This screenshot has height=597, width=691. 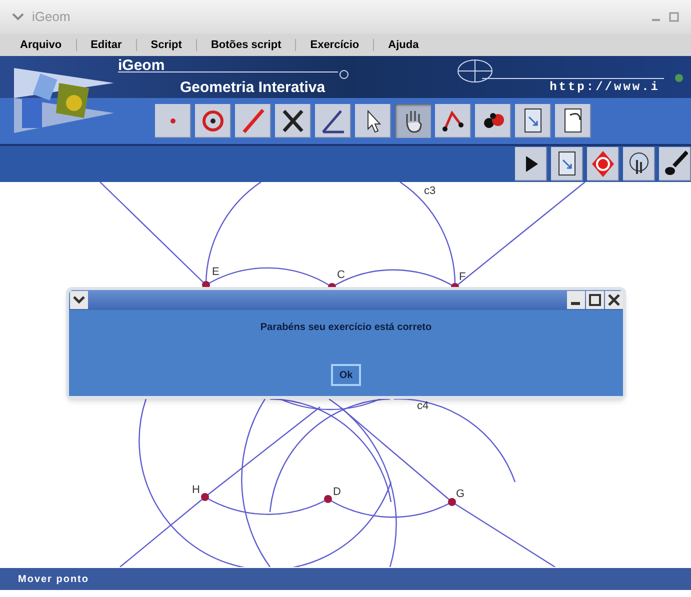 What do you see at coordinates (79, 300) in the screenshot?
I see `chevron-icon` at bounding box center [79, 300].